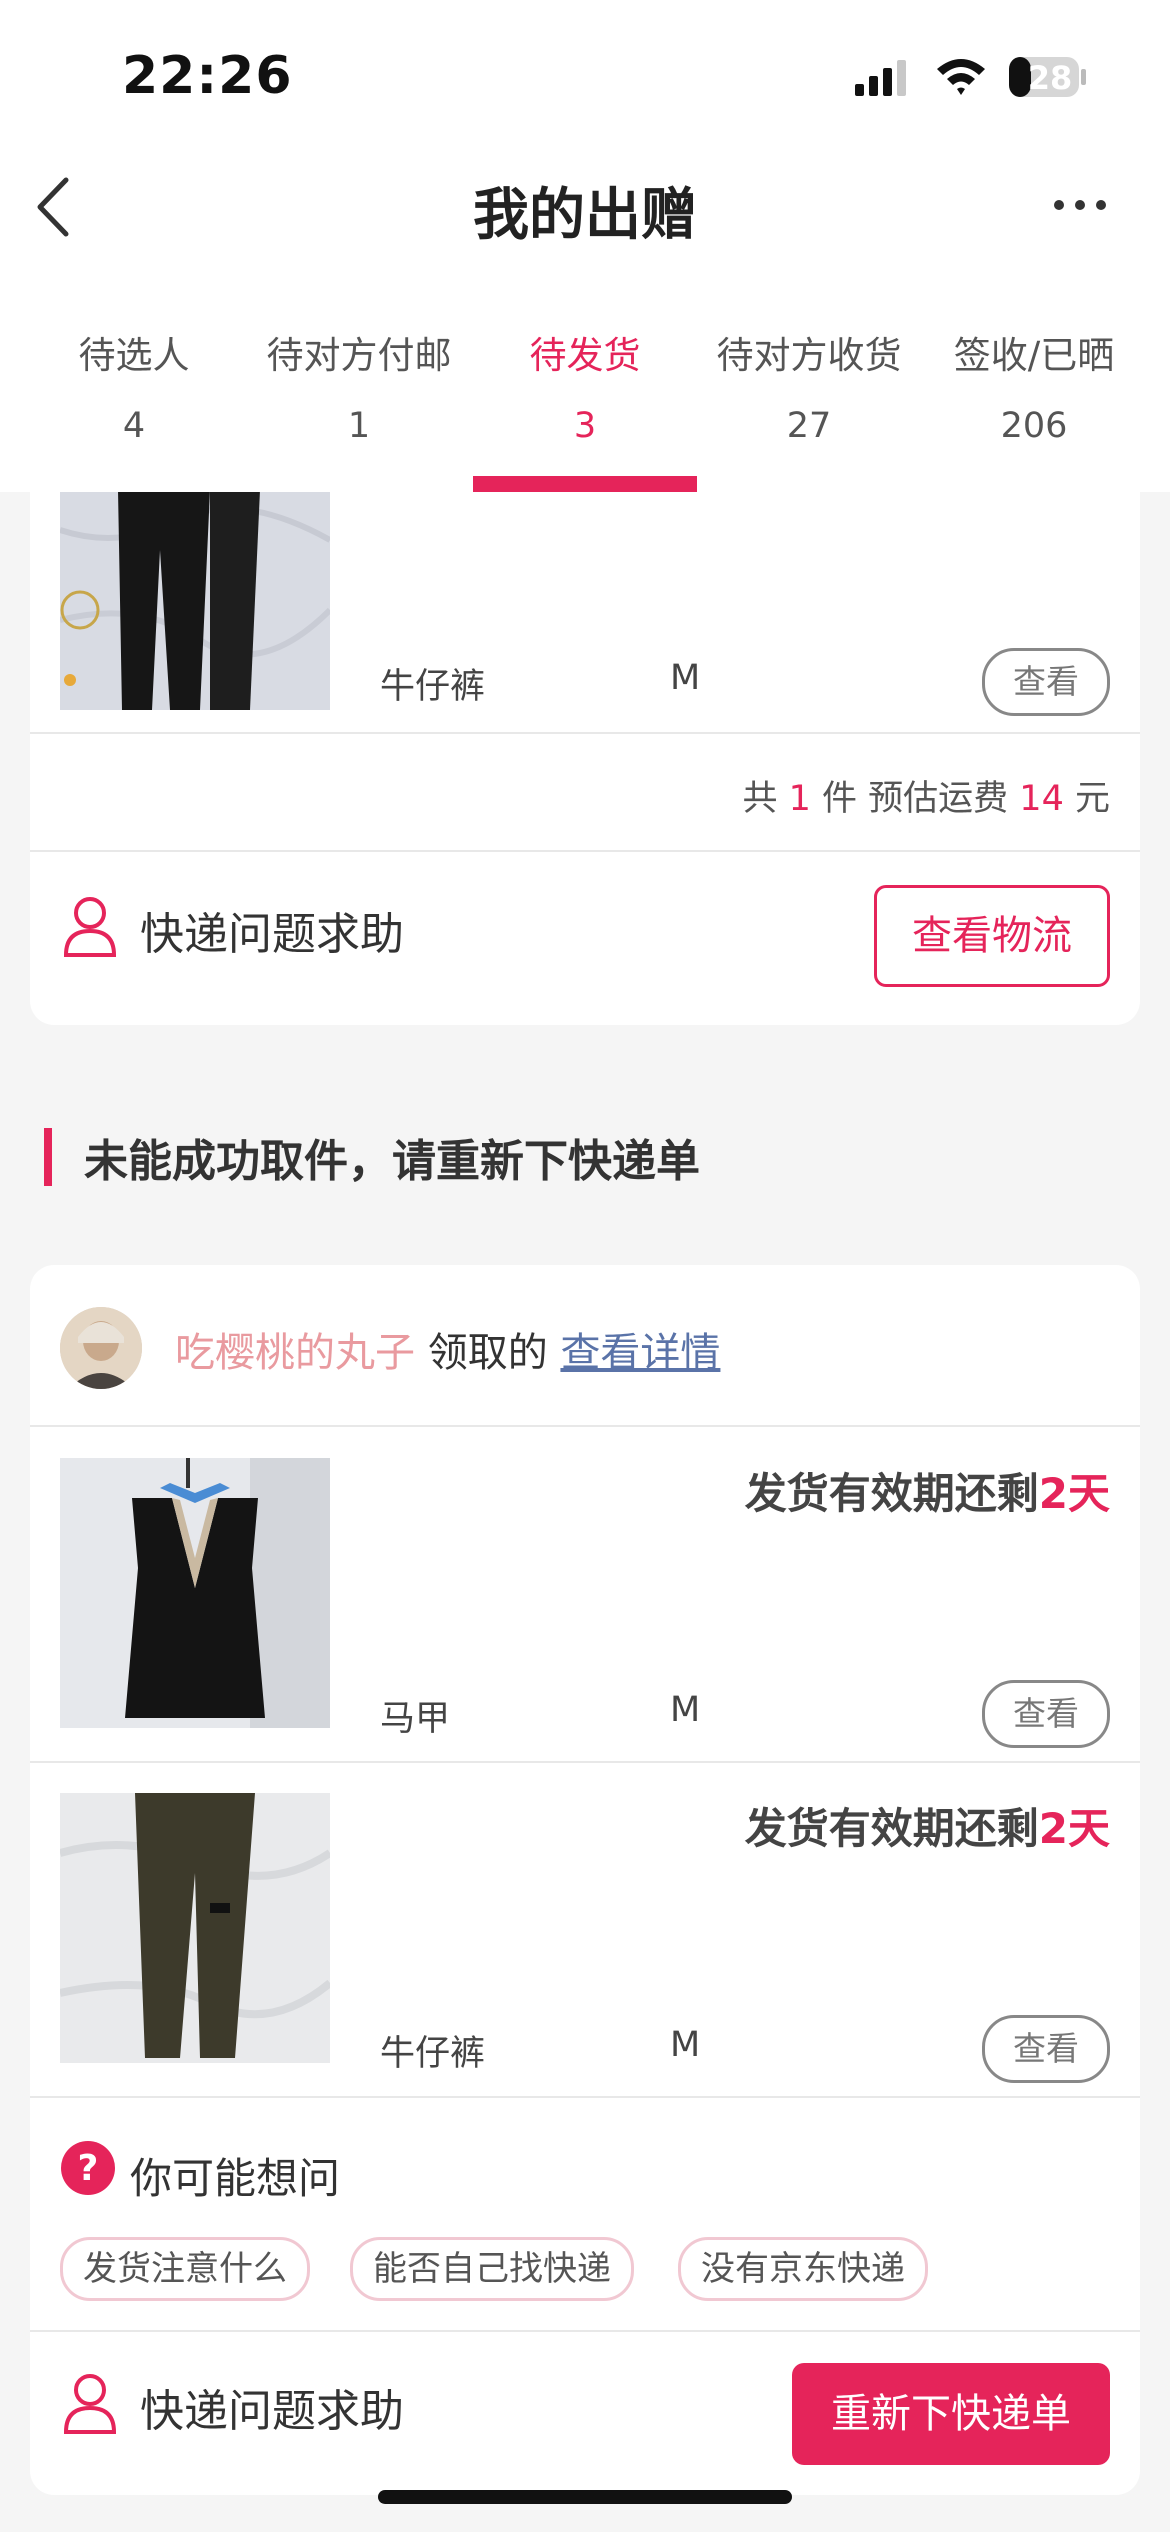 The height and width of the screenshot is (2532, 1170). Describe the element at coordinates (295, 1353) in the screenshot. I see `username: 吃樱桃的丸子` at that location.